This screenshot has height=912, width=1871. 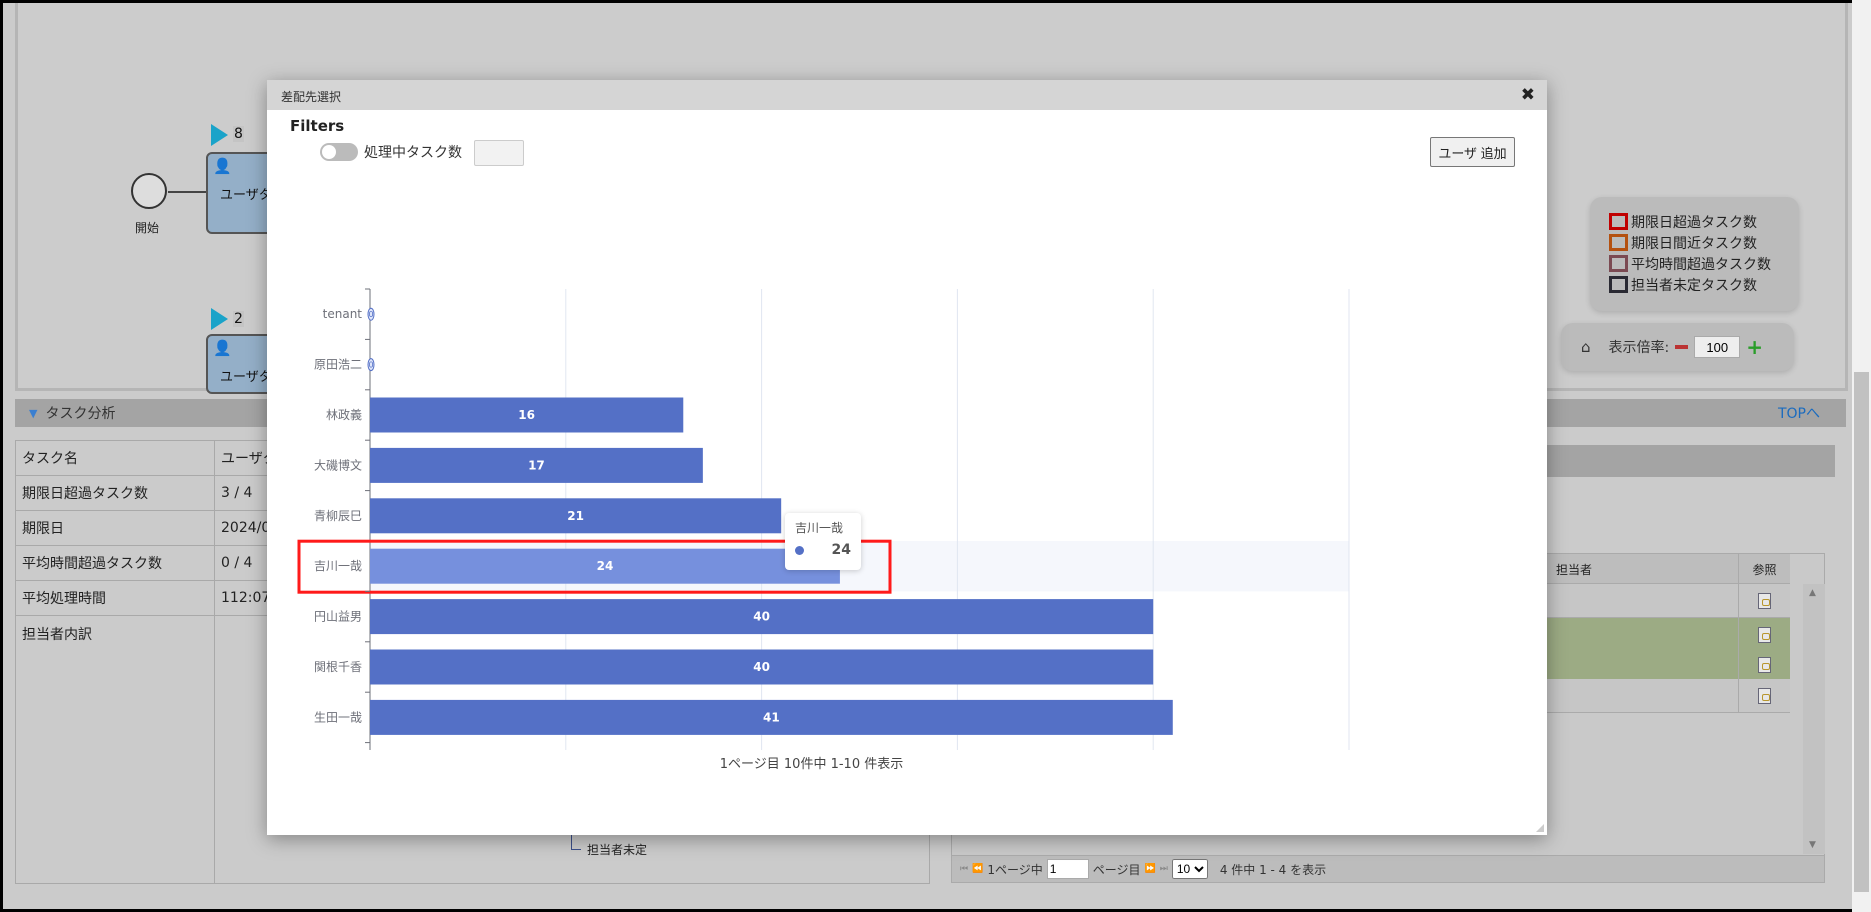 What do you see at coordinates (605, 566) in the screenshot?
I see `bar-label: 24` at bounding box center [605, 566].